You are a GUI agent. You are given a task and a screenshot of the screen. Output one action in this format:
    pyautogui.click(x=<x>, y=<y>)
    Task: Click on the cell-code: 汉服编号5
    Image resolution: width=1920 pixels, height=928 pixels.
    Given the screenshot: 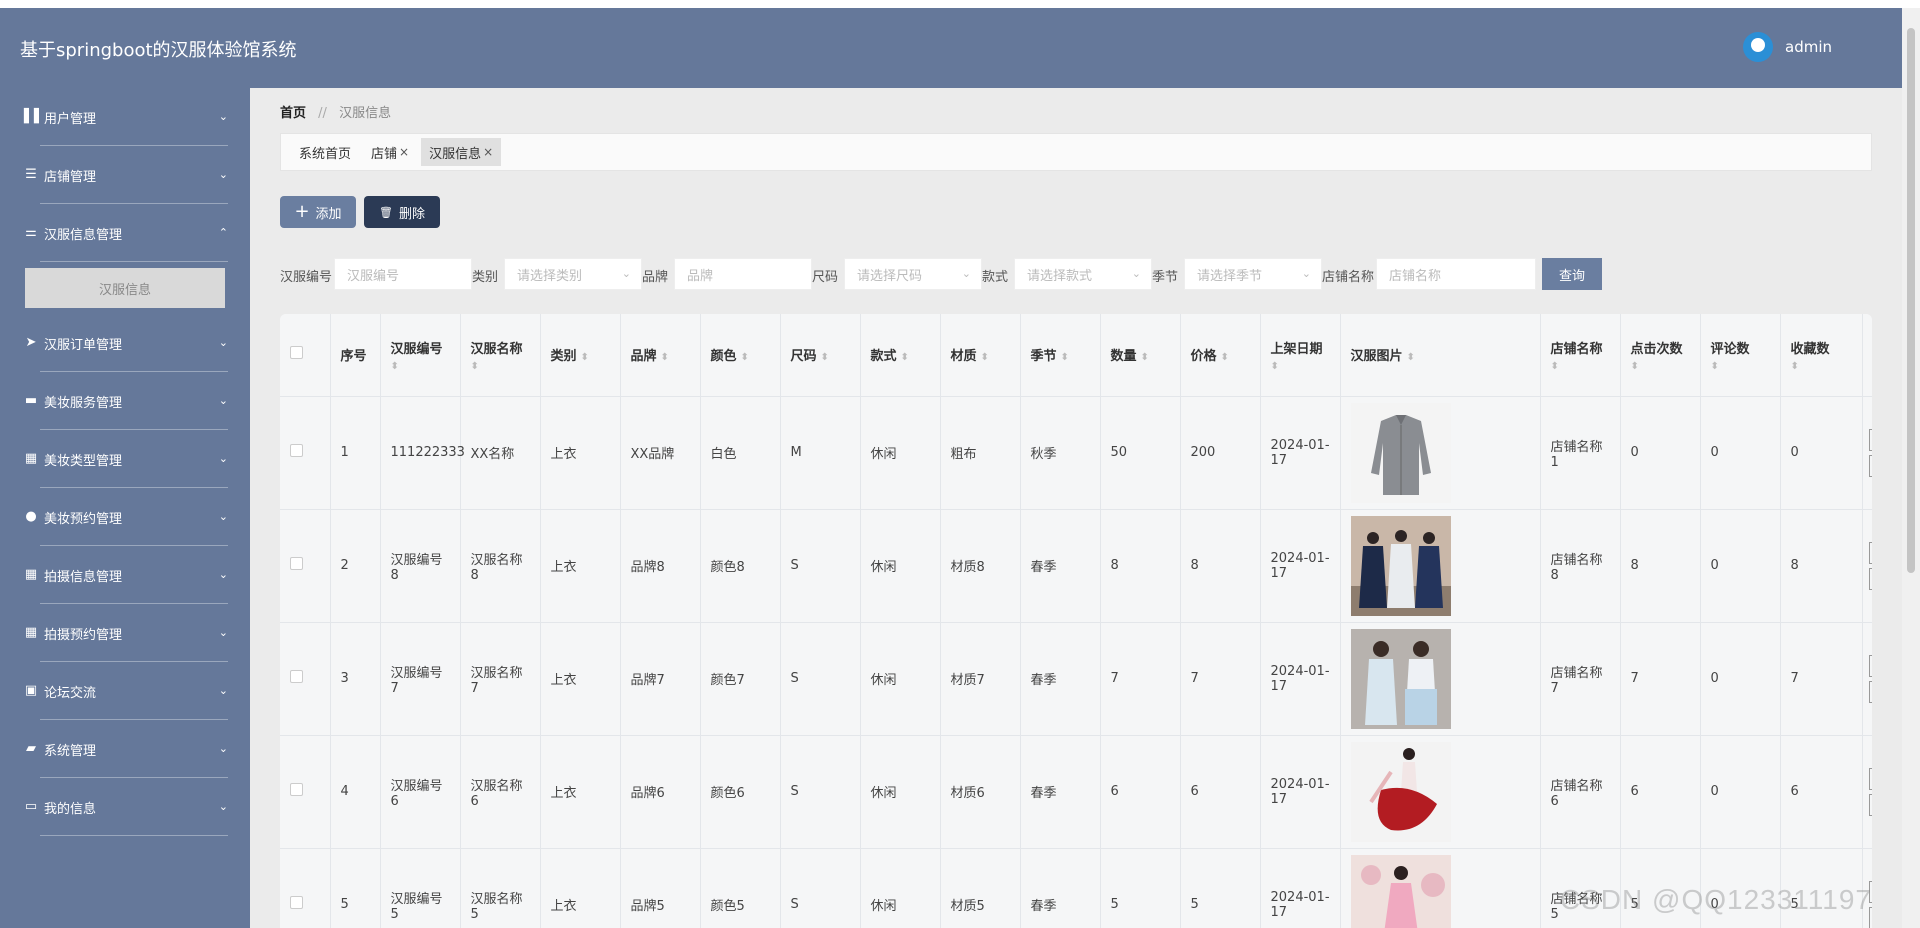 What is the action you would take?
    pyautogui.click(x=420, y=888)
    